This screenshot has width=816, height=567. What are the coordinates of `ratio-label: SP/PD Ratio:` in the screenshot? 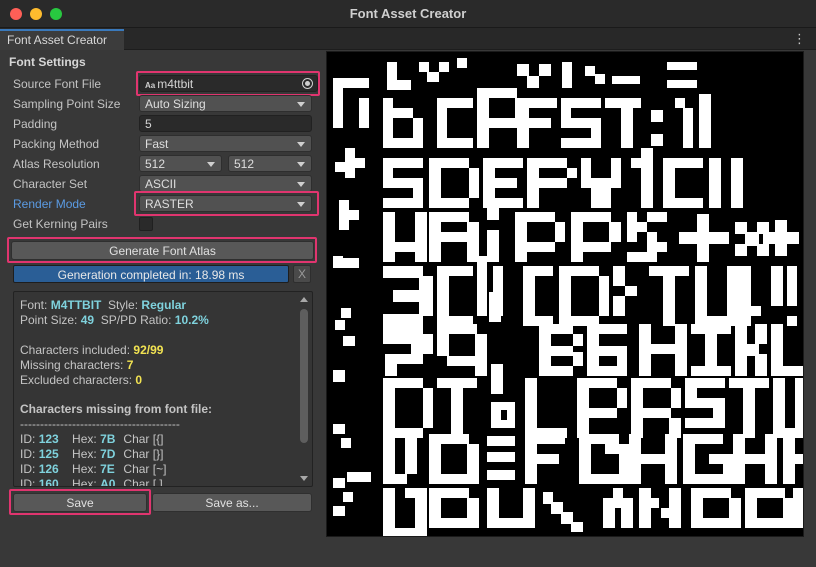 It's located at (136, 320).